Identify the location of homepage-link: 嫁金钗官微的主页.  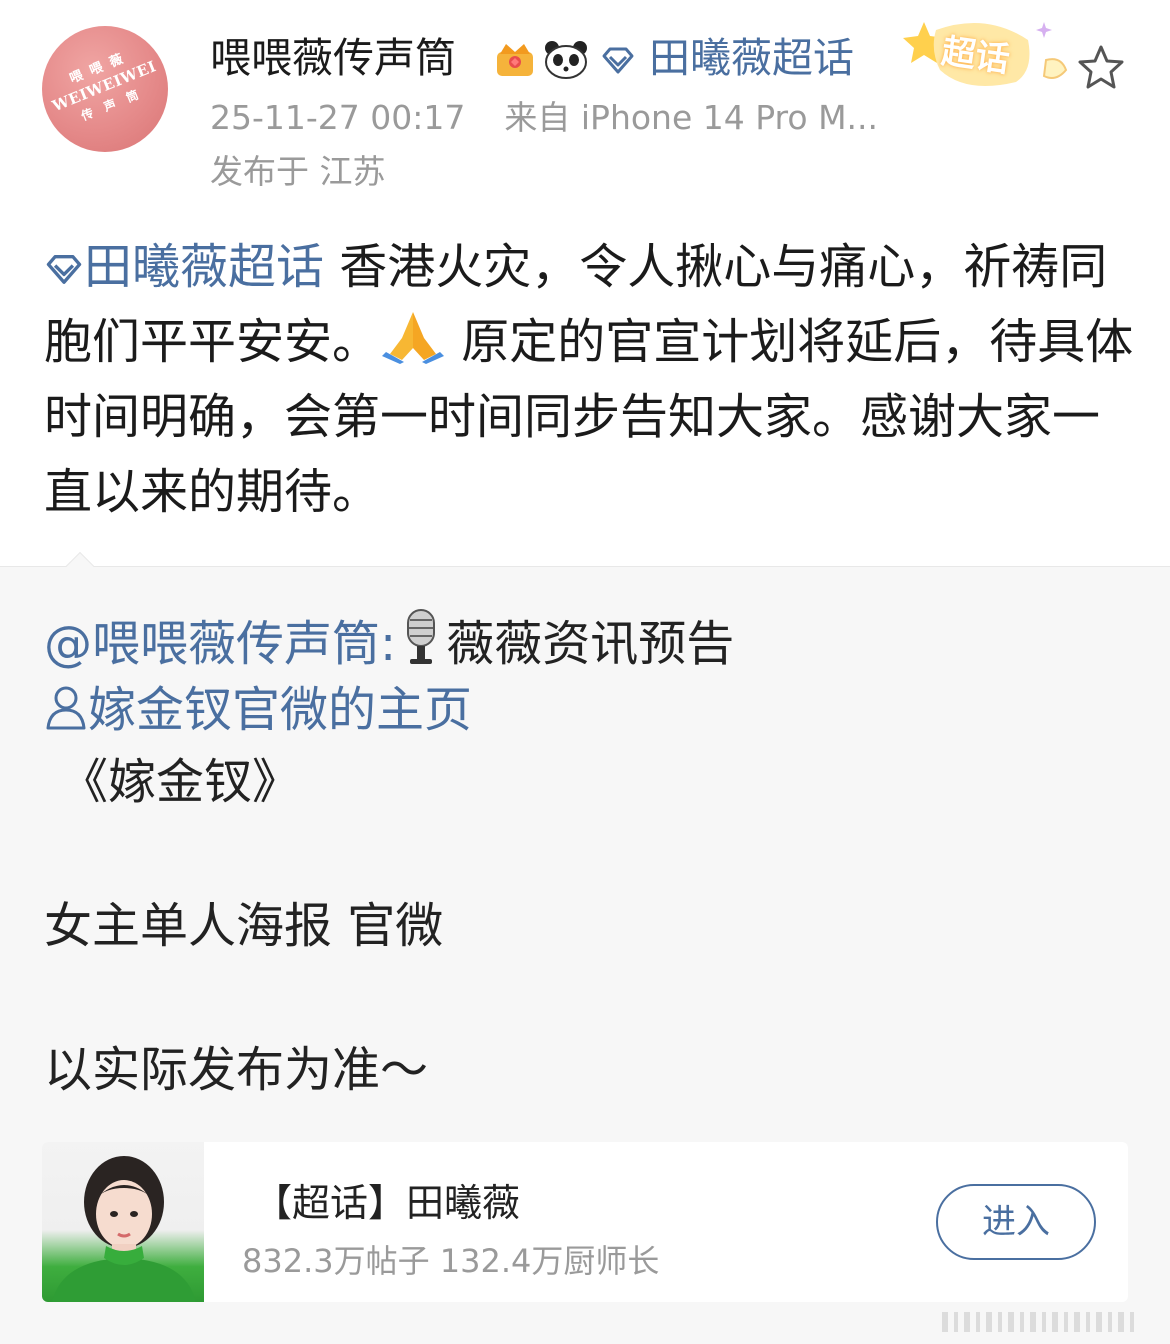
(258, 710).